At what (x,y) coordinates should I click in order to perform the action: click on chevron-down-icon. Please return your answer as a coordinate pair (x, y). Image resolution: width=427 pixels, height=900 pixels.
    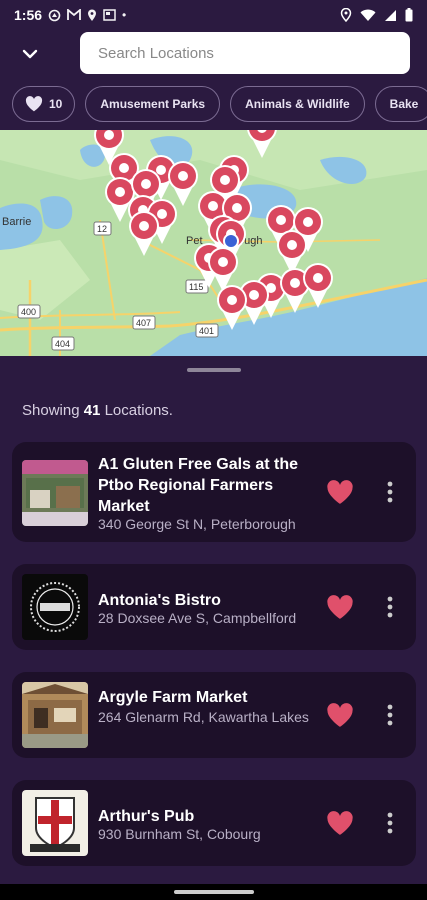
    Looking at the image, I should click on (30, 54).